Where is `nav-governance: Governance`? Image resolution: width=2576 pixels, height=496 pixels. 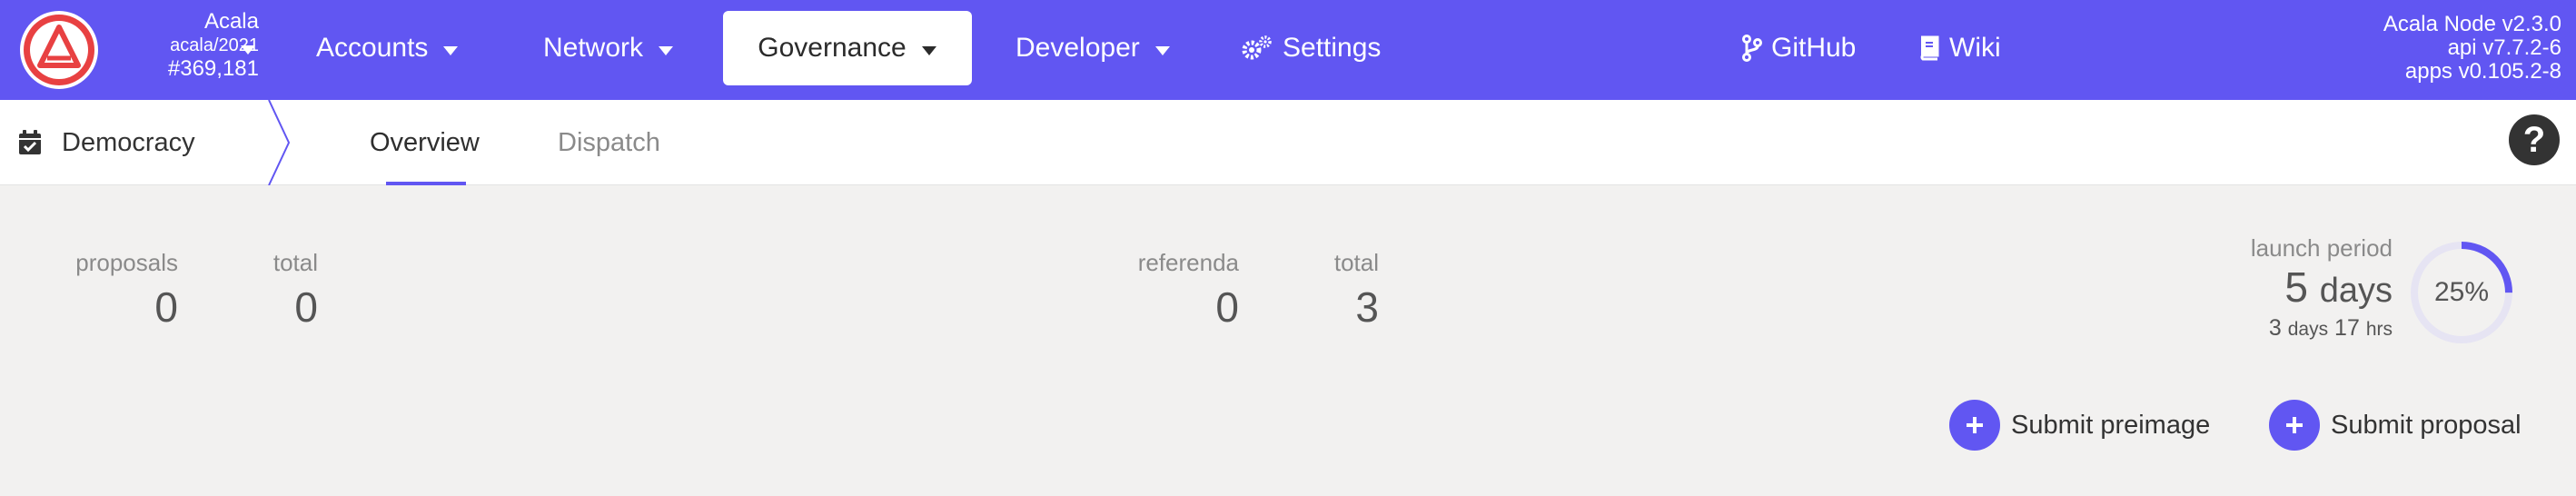
nav-governance: Governance is located at coordinates (847, 48).